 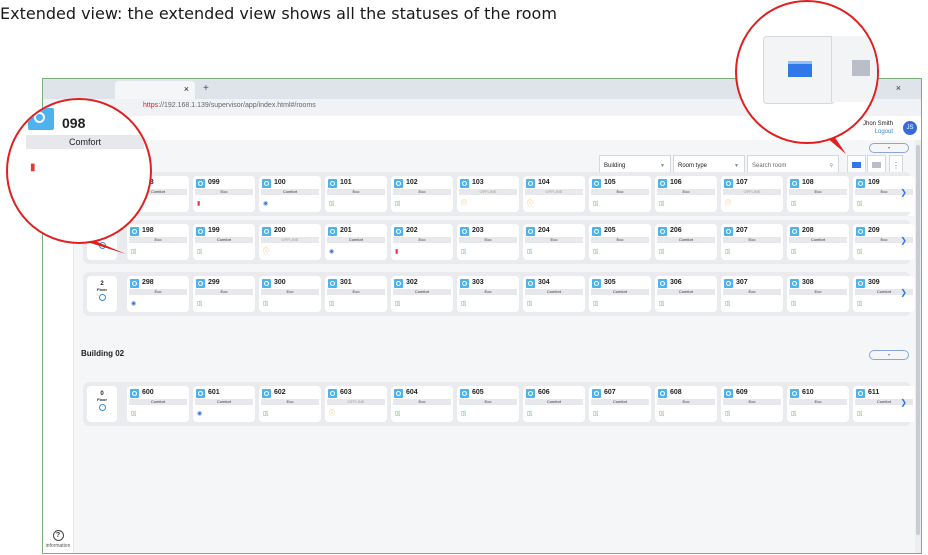 I want to click on room-card: 303 Eco ▯⌊, so click(x=488, y=294).